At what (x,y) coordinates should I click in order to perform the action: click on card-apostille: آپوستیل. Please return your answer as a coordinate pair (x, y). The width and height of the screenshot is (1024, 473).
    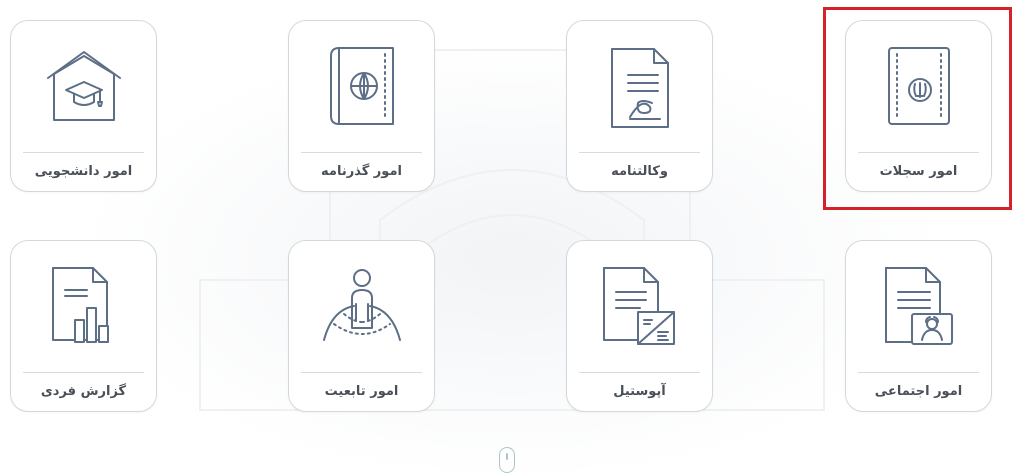
    Looking at the image, I should click on (639, 326).